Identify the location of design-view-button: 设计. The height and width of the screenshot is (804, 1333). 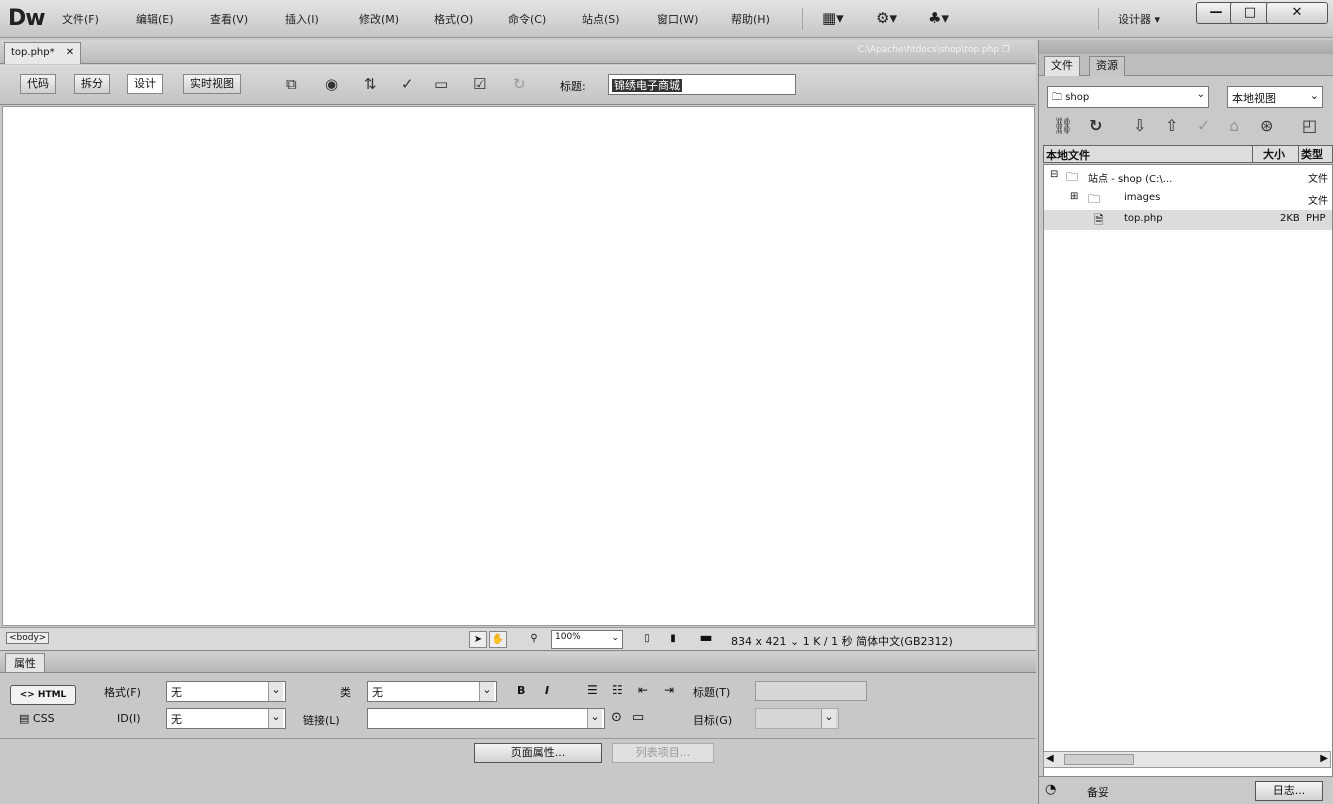
(145, 84).